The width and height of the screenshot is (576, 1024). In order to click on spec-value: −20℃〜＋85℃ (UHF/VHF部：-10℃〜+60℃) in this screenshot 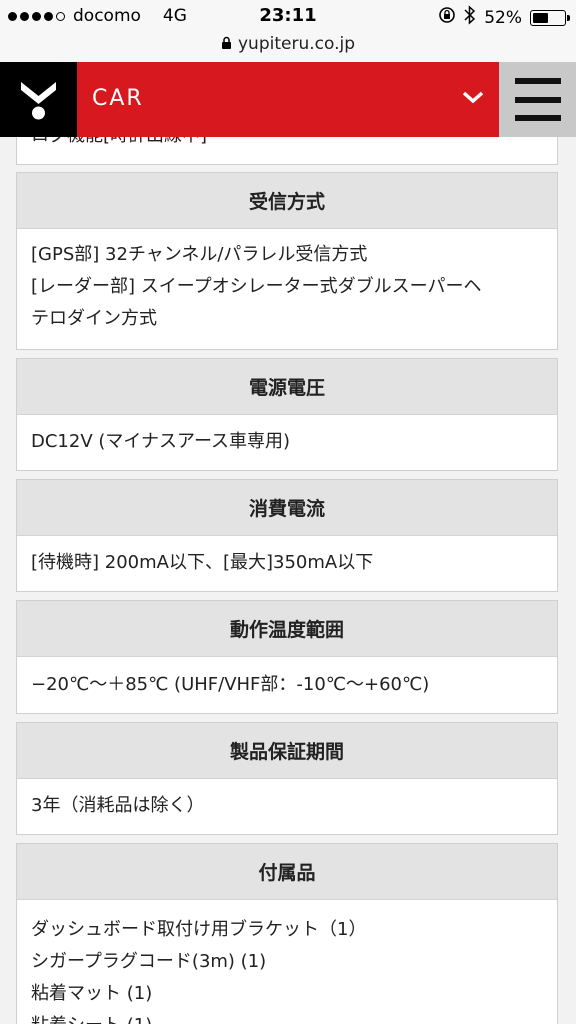, I will do `click(230, 684)`.